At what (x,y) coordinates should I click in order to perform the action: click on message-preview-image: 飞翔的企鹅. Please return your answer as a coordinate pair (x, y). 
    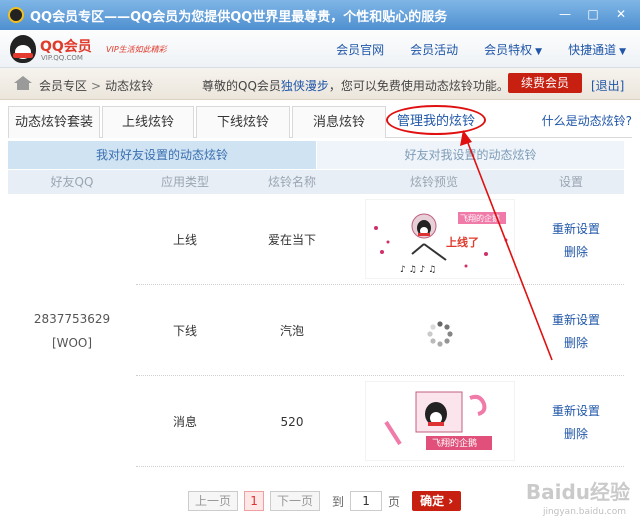
    Looking at the image, I should click on (438, 420).